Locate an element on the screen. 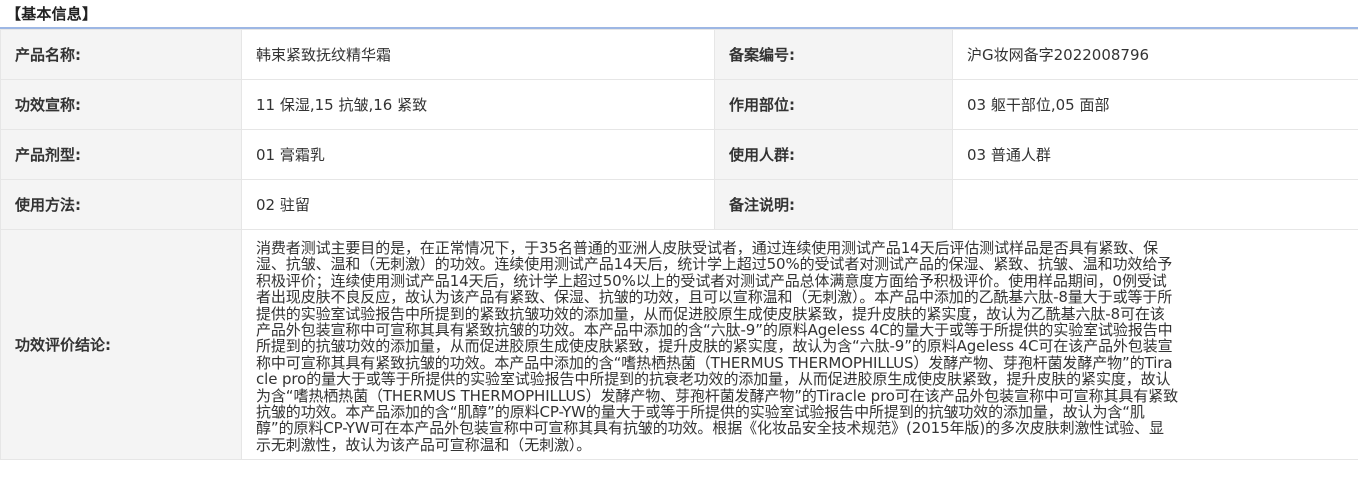  table-row: 使用方法: 02 驻留 备注说明: is located at coordinates (679, 204).